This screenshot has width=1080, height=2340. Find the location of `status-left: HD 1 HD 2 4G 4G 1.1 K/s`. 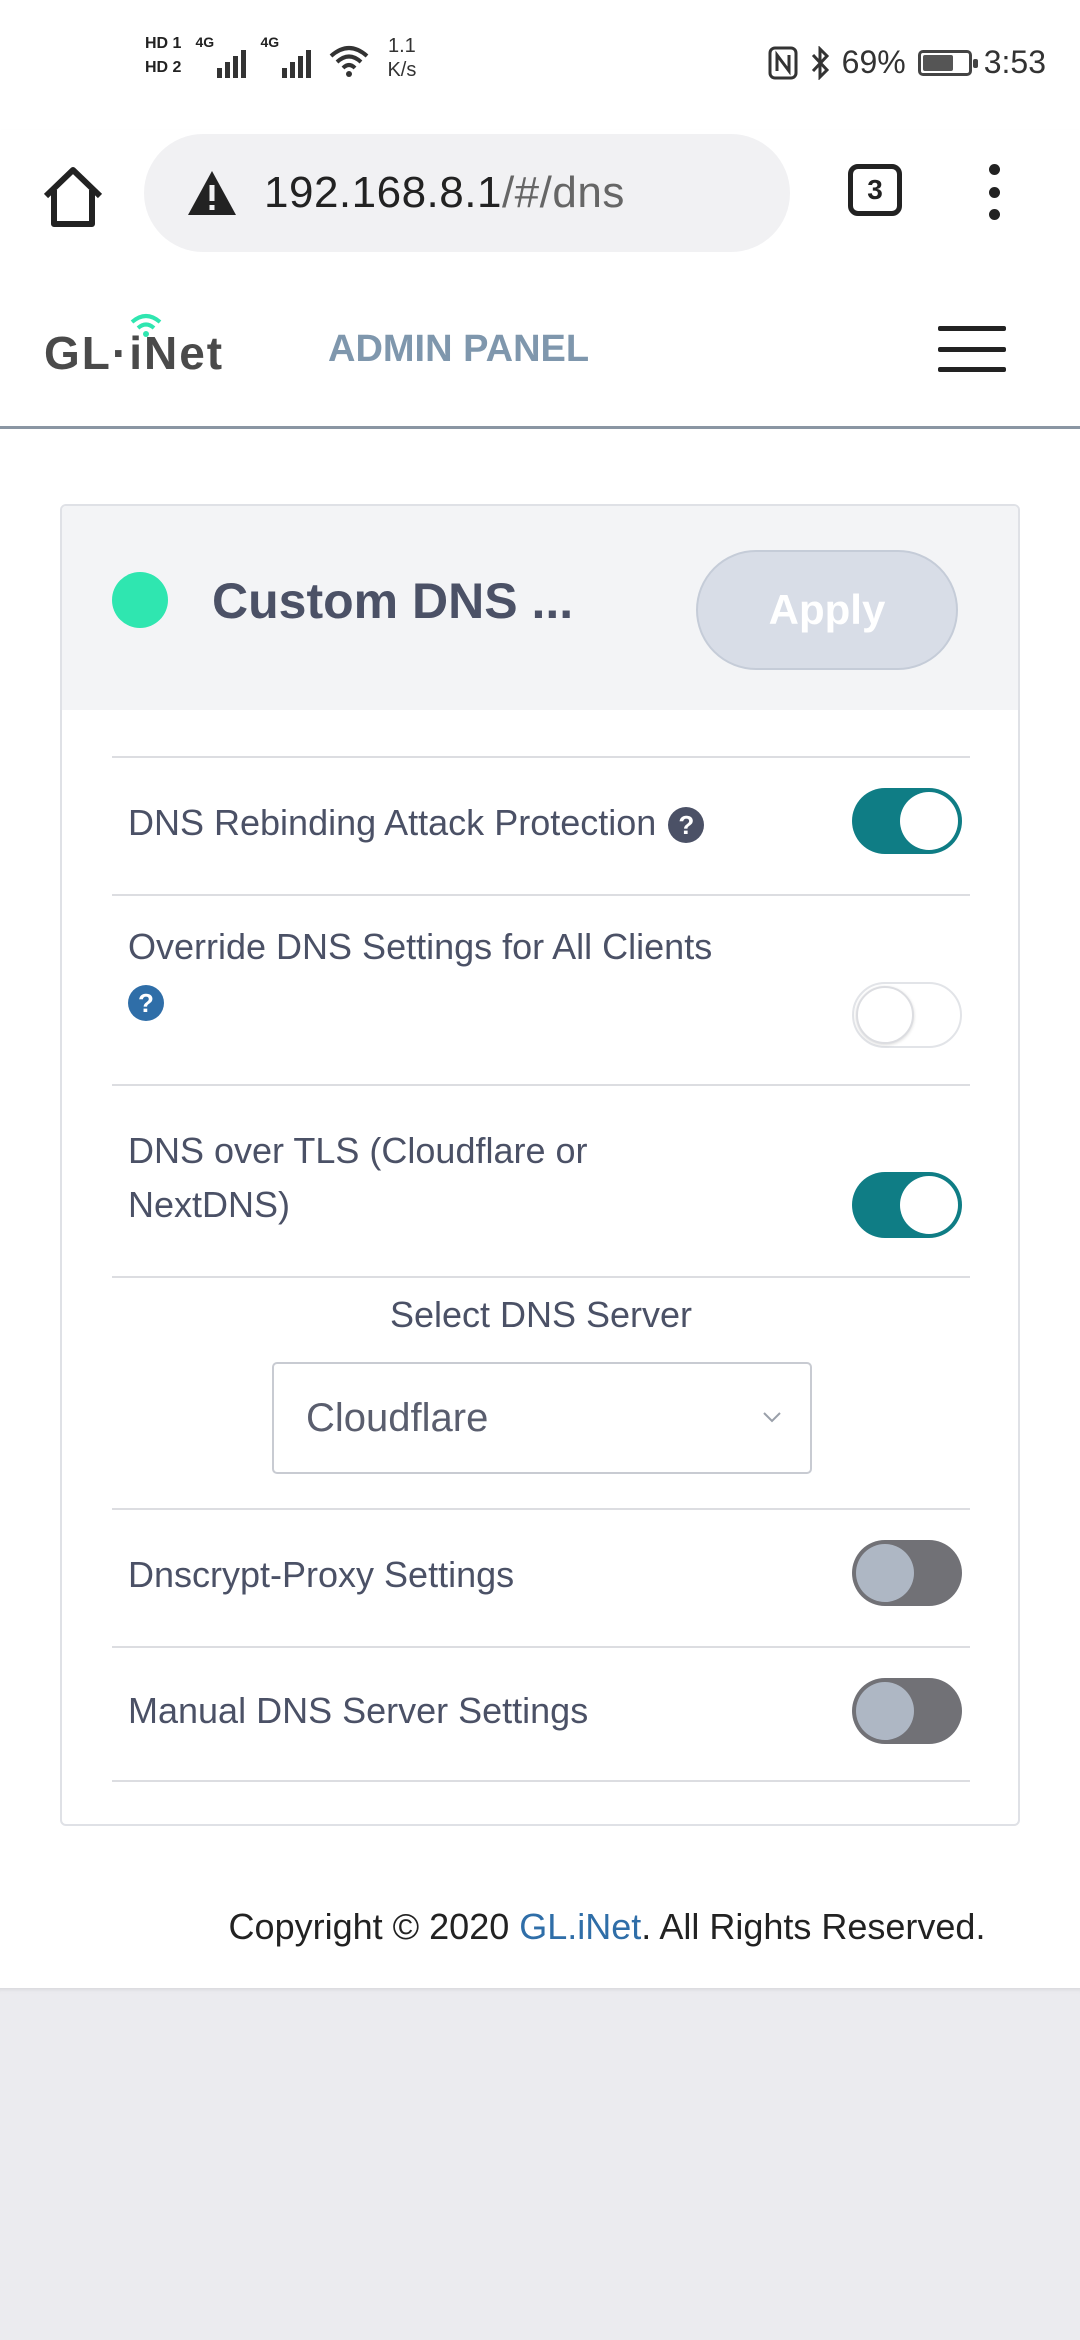

status-left: HD 1 HD 2 4G 4G 1.1 K/s is located at coordinates (280, 58).